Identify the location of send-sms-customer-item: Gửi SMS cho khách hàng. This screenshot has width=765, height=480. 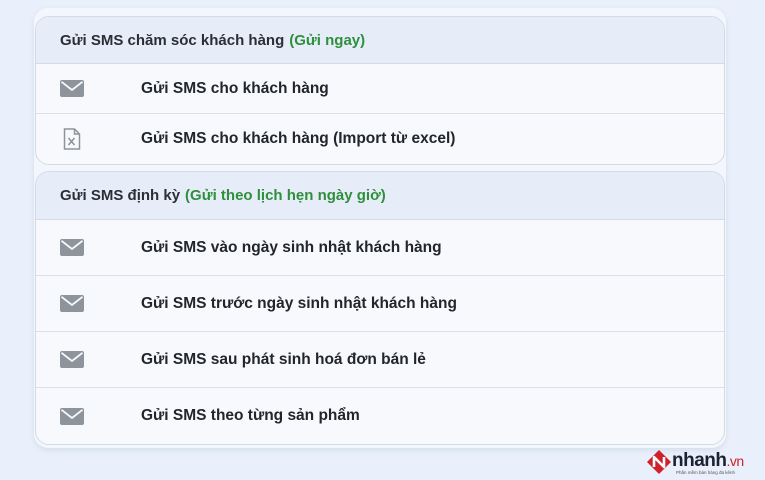
(380, 89).